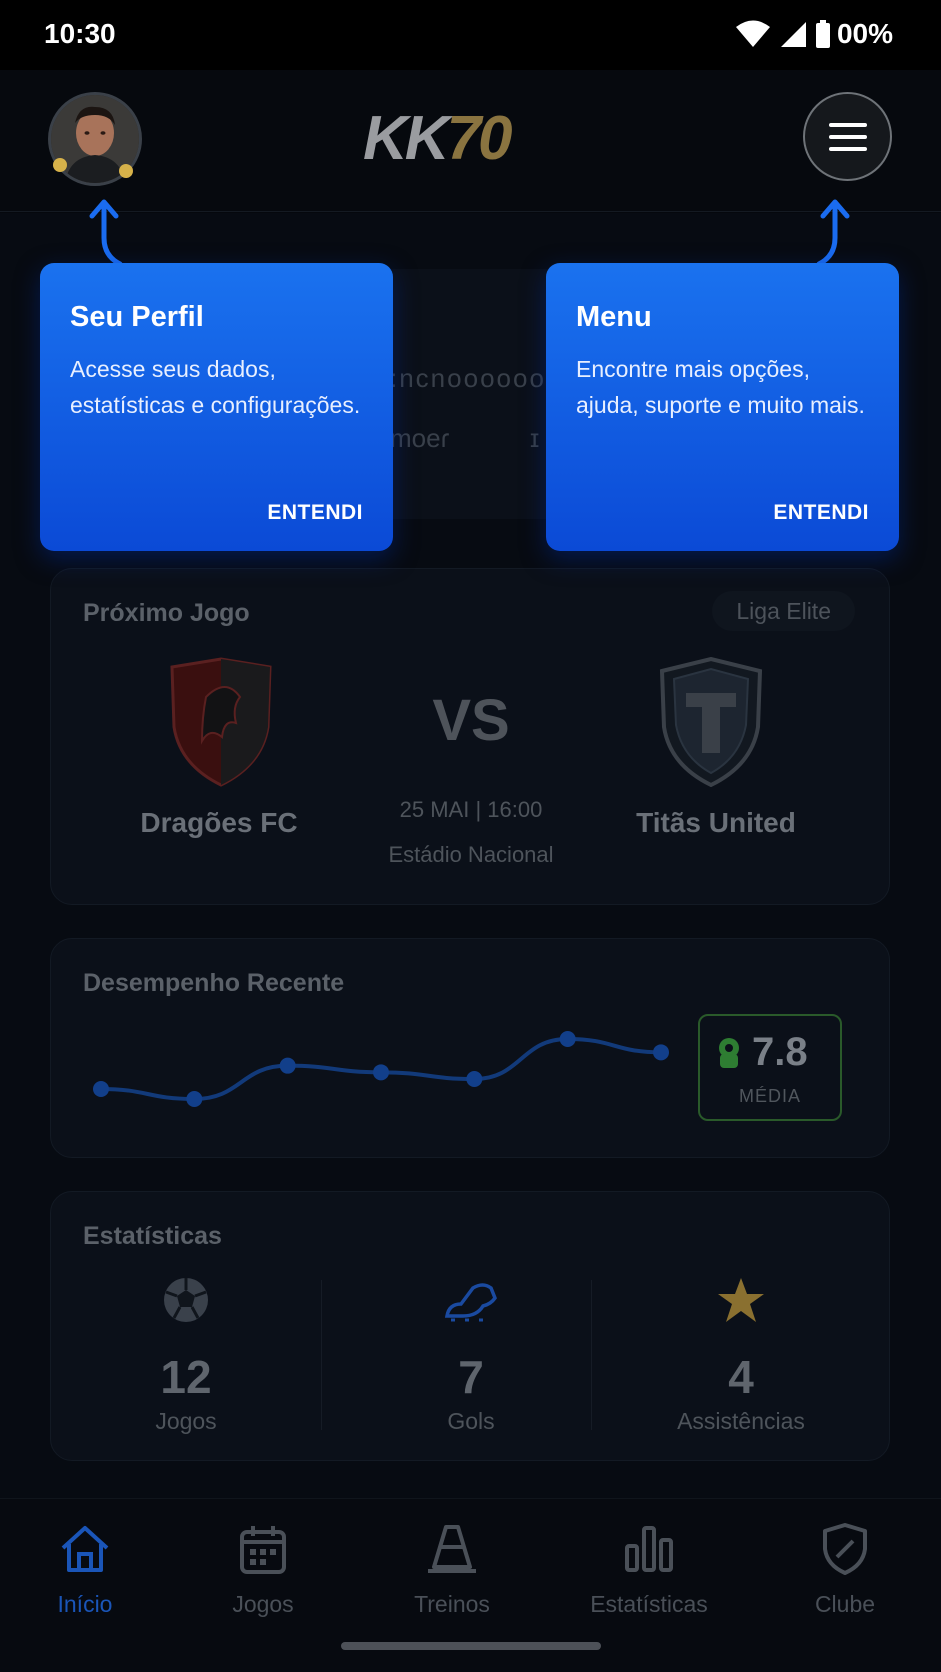 The image size is (941, 1672). I want to click on performance-card: Desempenho Recente 7.8 MÉDIA, so click(470, 1048).